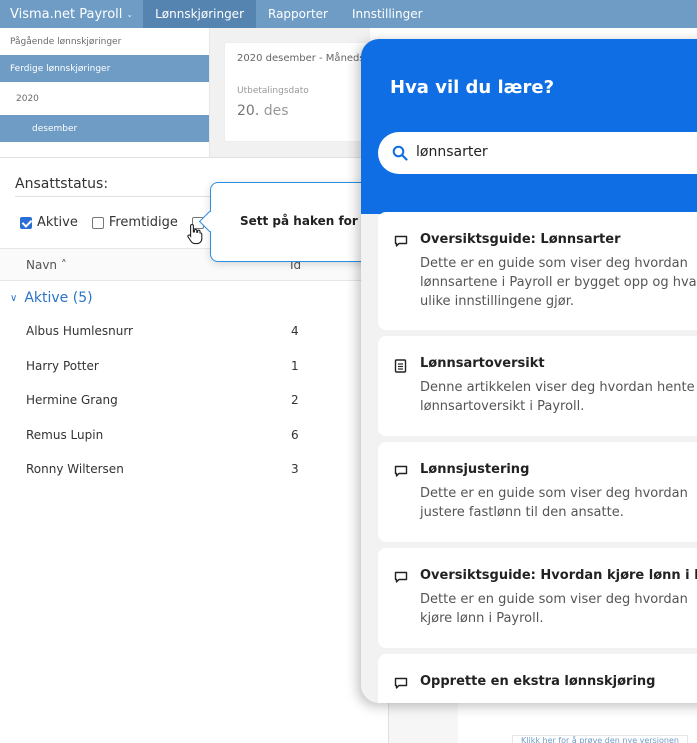 This screenshot has width=697, height=743. I want to click on help-header: Hva vil du lære? lønnsarter, so click(529, 126).